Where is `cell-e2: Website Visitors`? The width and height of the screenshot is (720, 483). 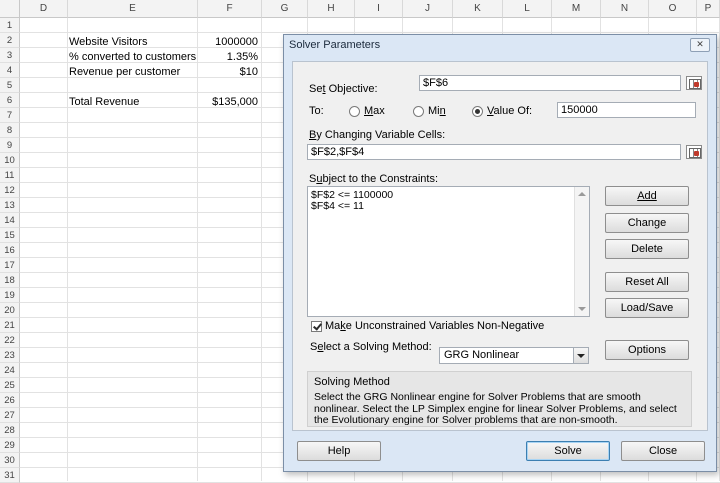
cell-e2: Website Visitors is located at coordinates (108, 42).